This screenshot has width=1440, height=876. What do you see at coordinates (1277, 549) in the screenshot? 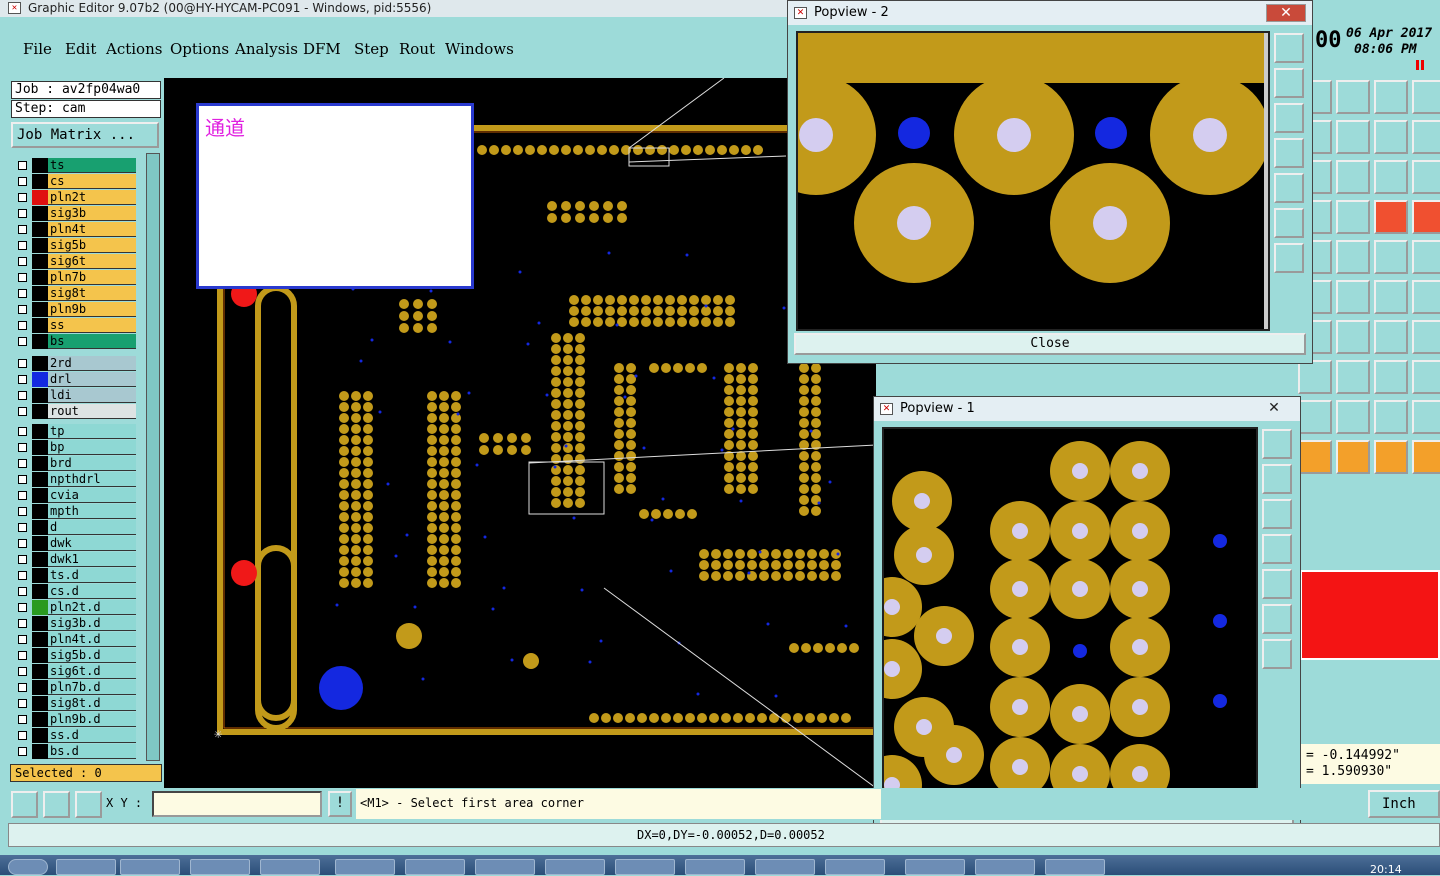
I see `popview-1-tool-4-icon` at bounding box center [1277, 549].